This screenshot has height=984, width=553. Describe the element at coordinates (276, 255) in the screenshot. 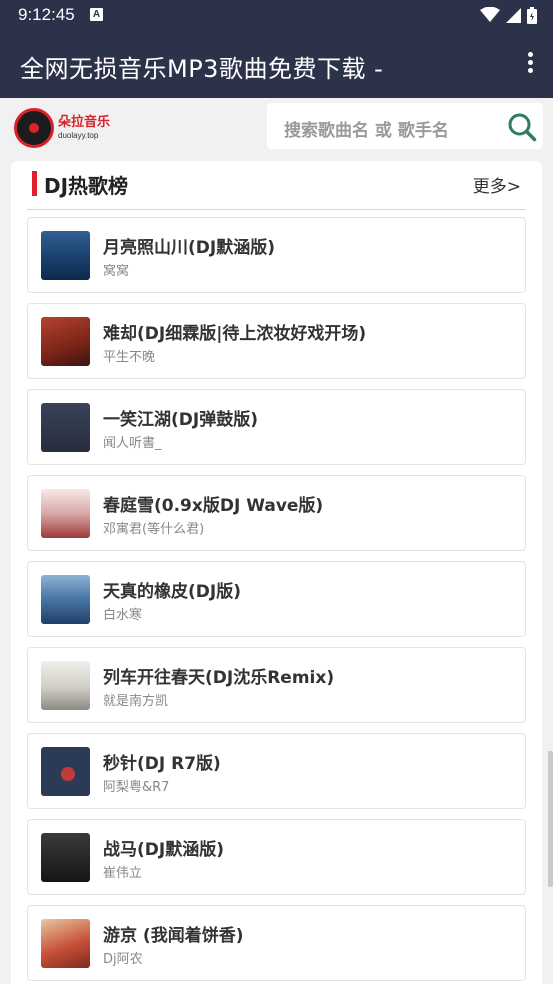

I see `song-item: 月亮照山川(DJ默涵版) 窝窝` at that location.